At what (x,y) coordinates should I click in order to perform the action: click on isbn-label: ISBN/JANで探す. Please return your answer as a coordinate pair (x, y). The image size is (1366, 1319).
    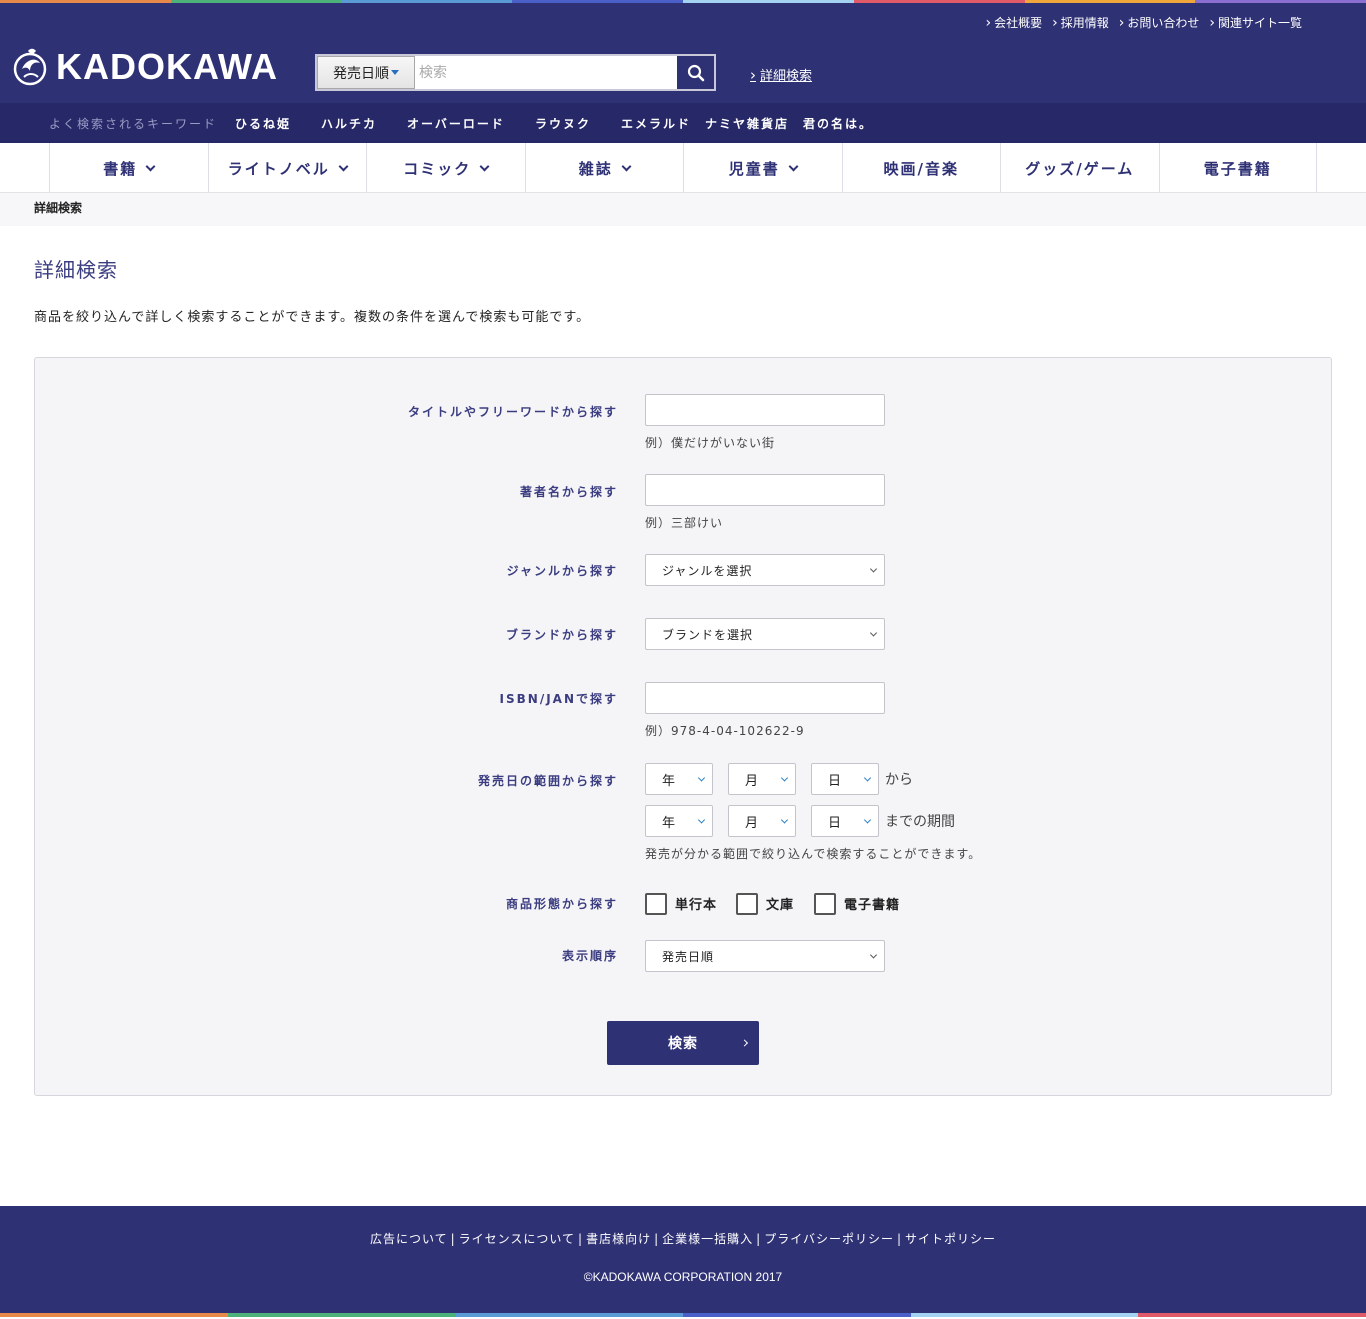
    Looking at the image, I should click on (558, 699).